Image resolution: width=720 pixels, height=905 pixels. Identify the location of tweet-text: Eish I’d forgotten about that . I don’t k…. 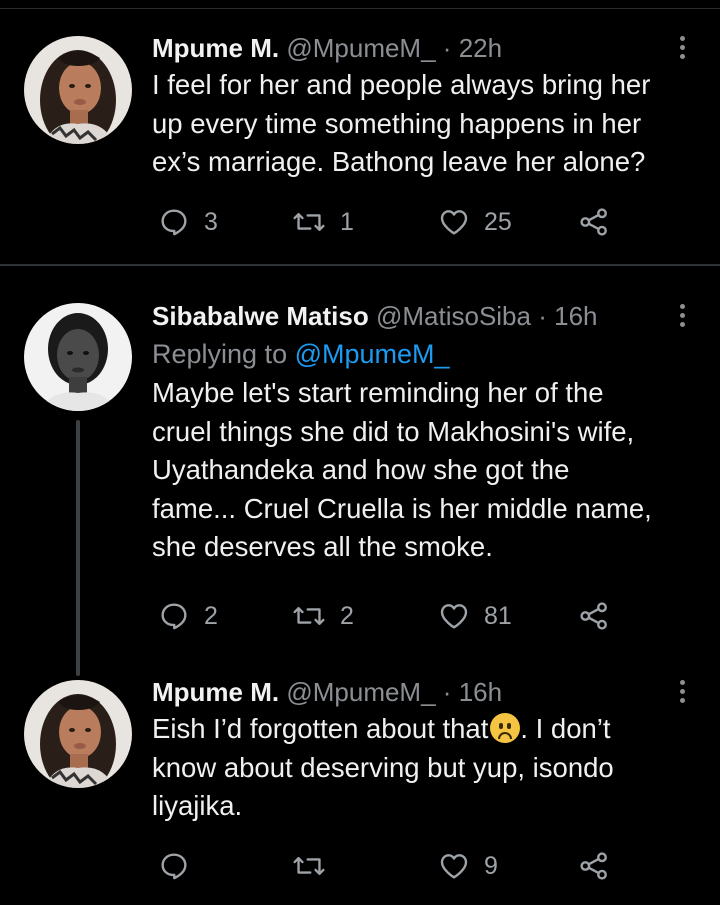
(422, 768).